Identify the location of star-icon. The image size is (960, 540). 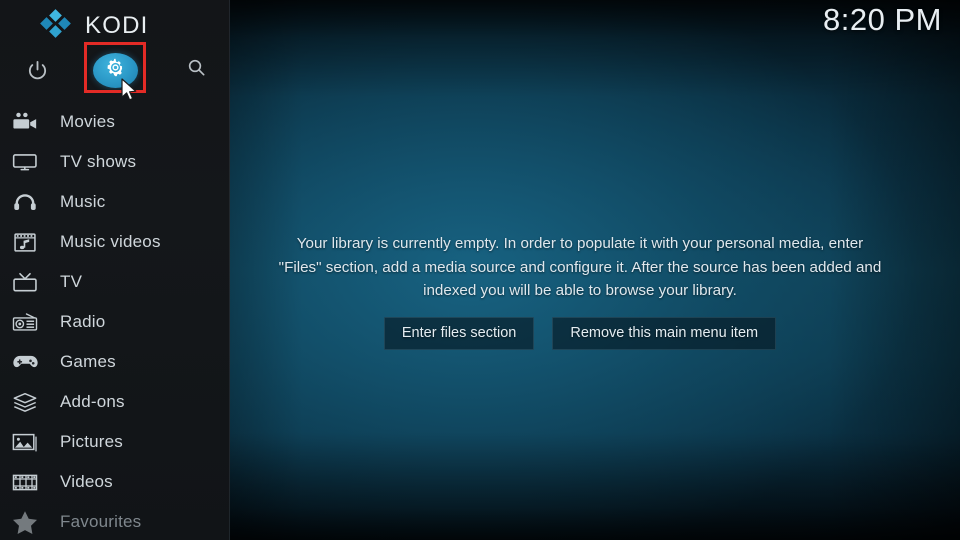
(25, 522).